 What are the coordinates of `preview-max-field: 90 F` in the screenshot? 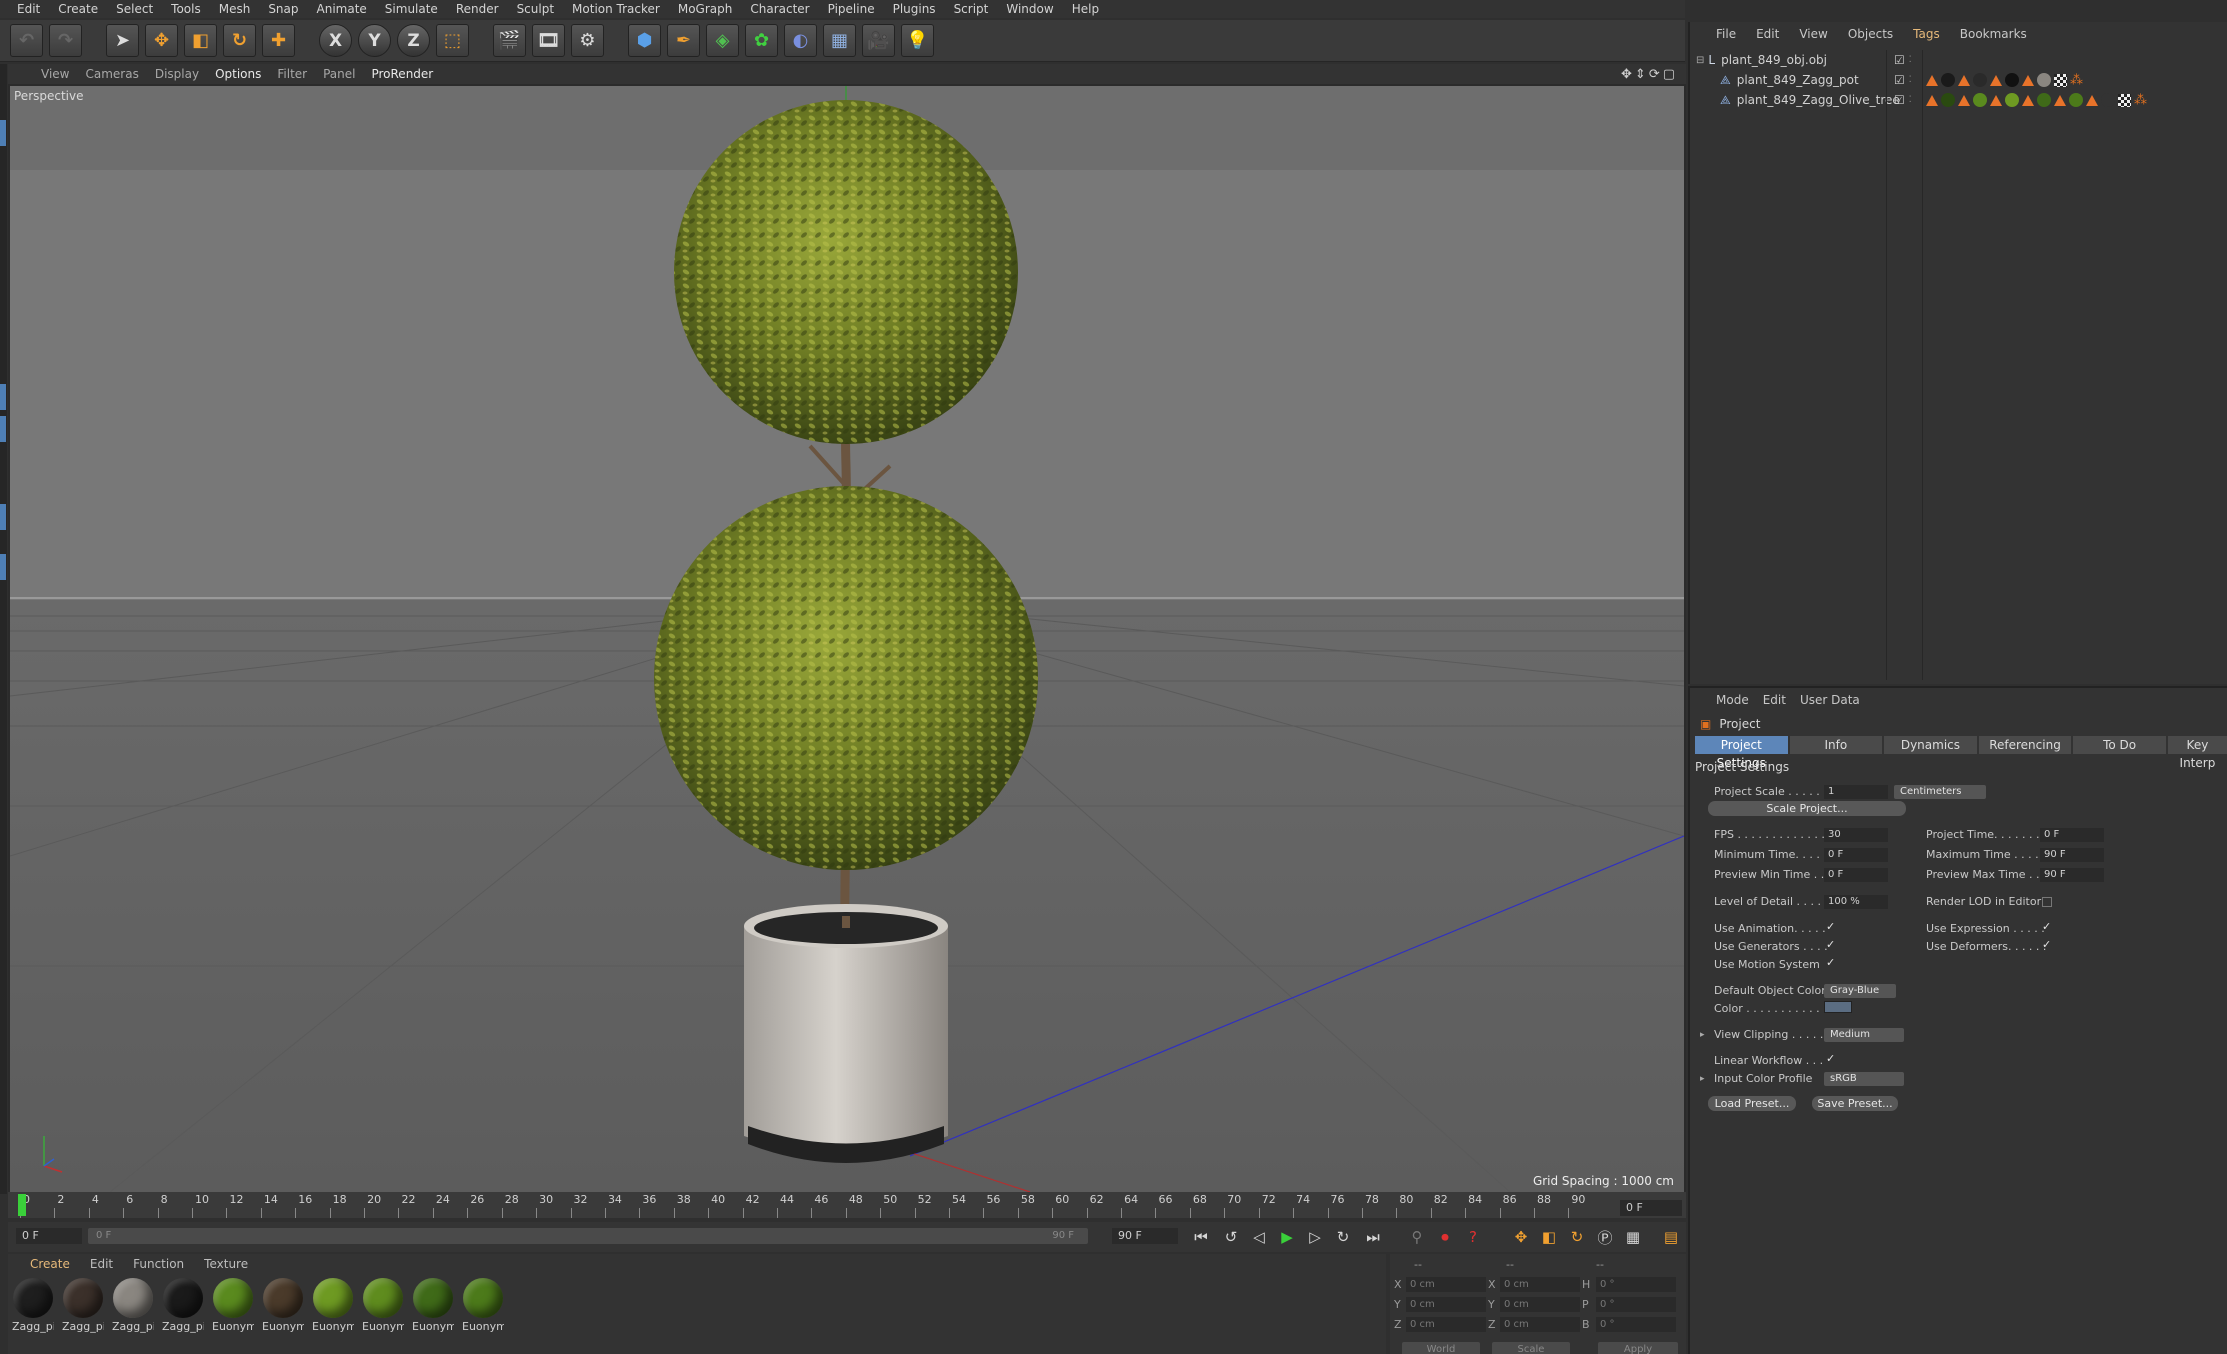 It's located at (2072, 875).